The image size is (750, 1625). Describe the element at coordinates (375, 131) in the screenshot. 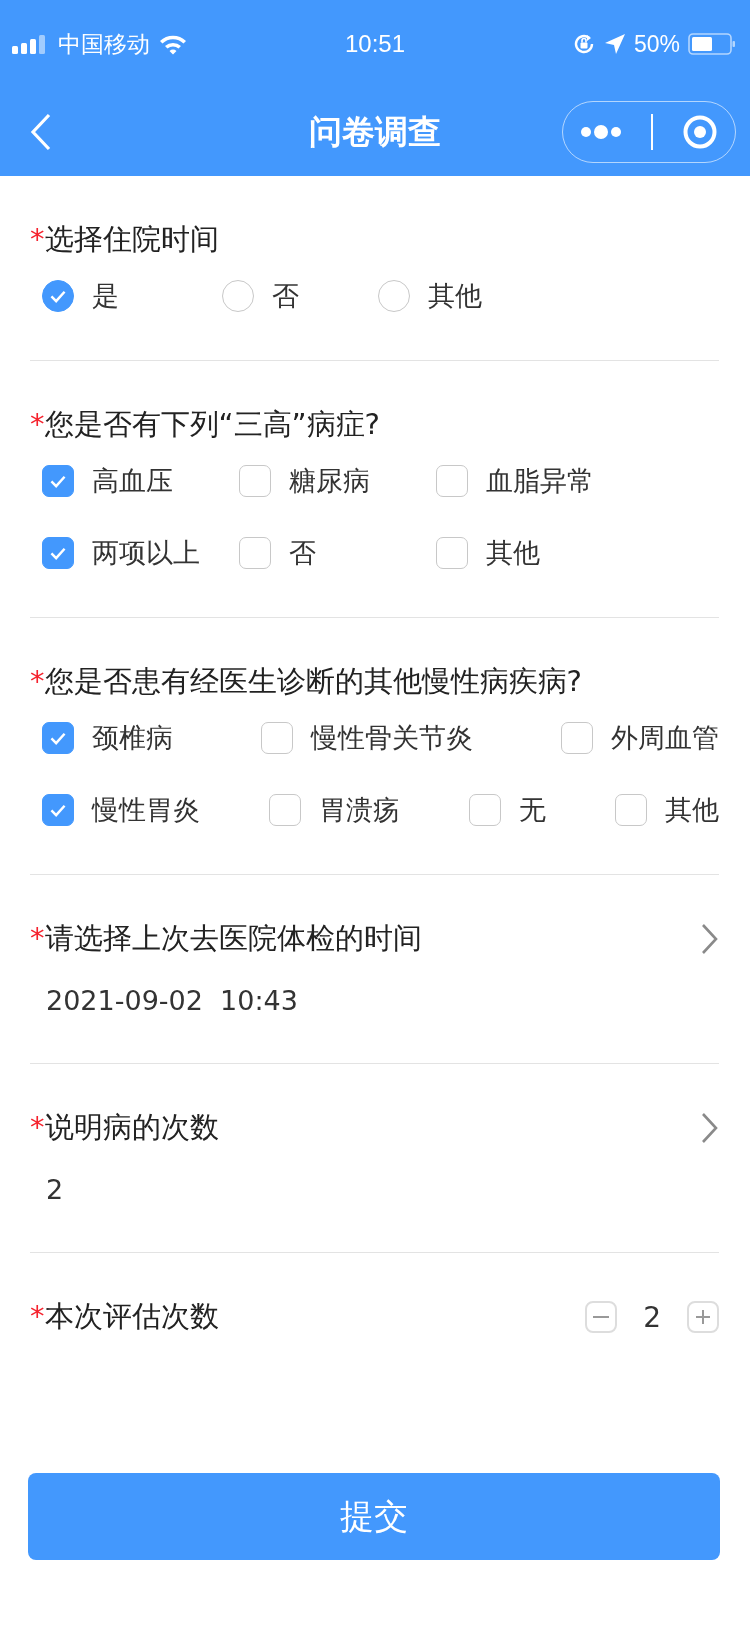

I see `page-title: 问卷调查` at that location.